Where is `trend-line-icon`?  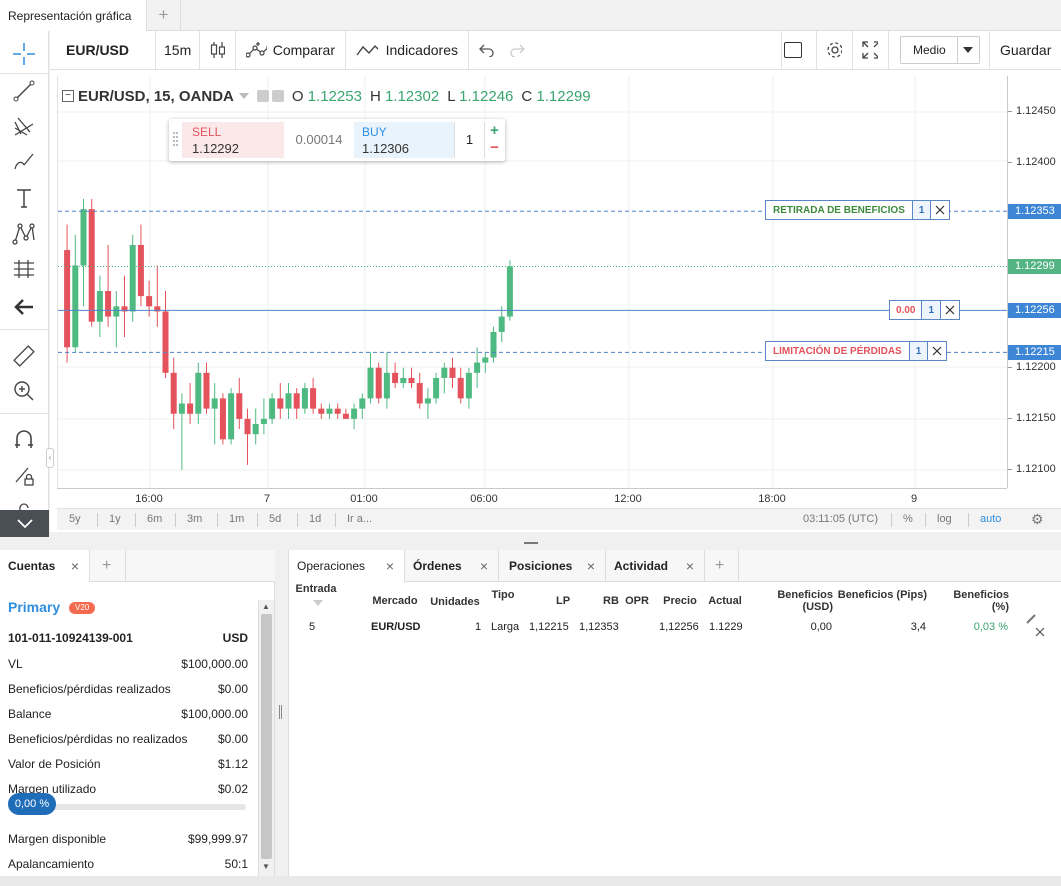 trend-line-icon is located at coordinates (24, 91).